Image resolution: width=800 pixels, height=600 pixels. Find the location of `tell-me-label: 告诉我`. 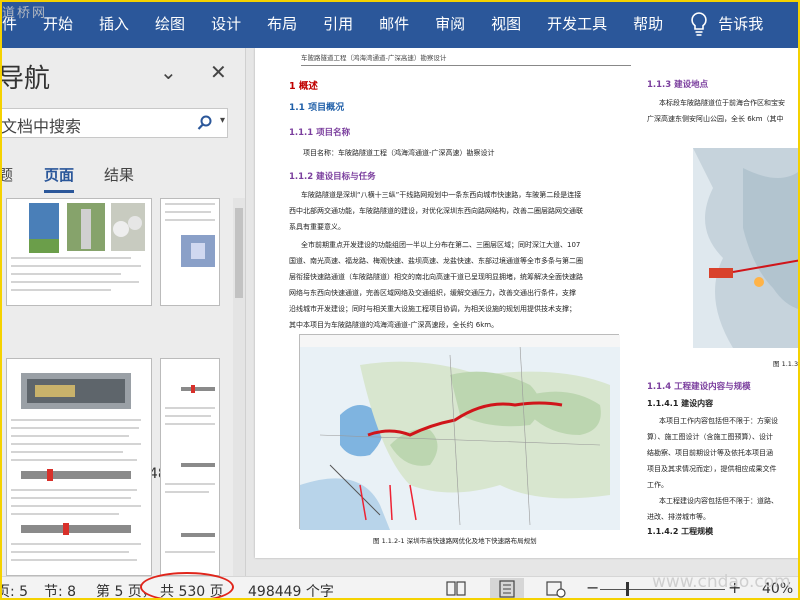

tell-me-label: 告诉我 is located at coordinates (741, 24).